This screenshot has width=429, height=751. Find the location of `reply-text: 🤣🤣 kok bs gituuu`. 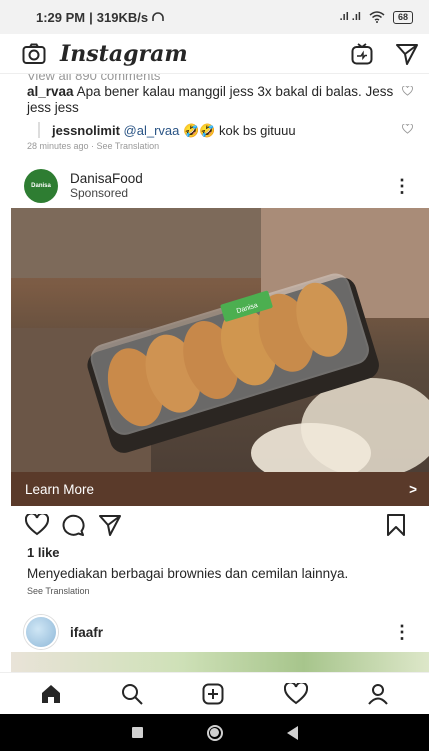

reply-text: 🤣🤣 kok bs gituuu is located at coordinates (239, 130).